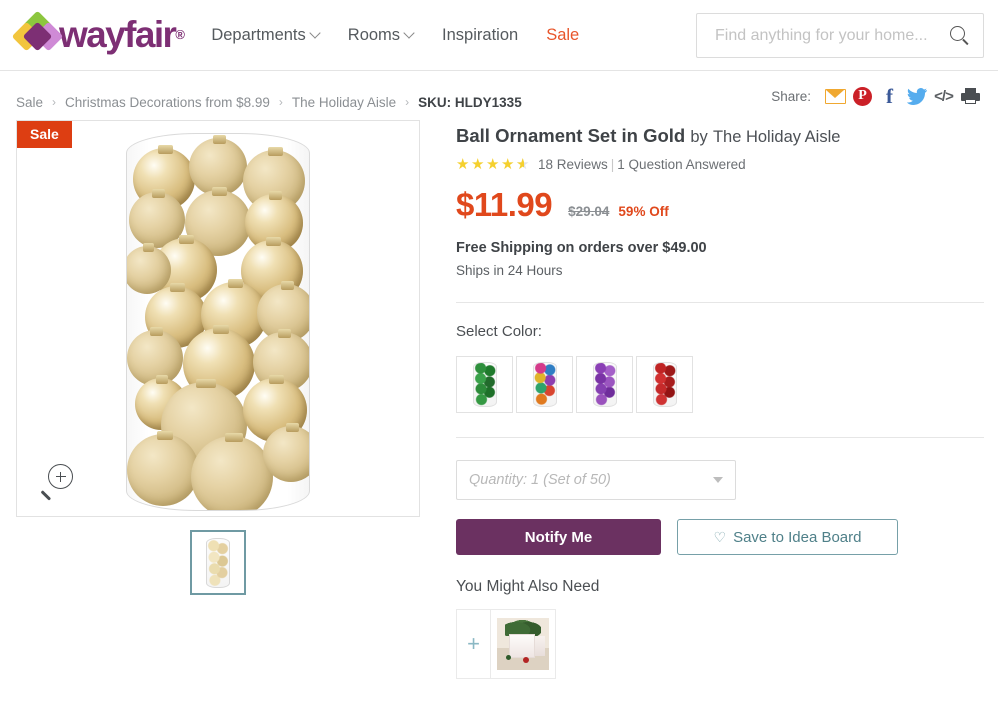  Describe the element at coordinates (478, 165) in the screenshot. I see `star-icon-2: ★` at that location.